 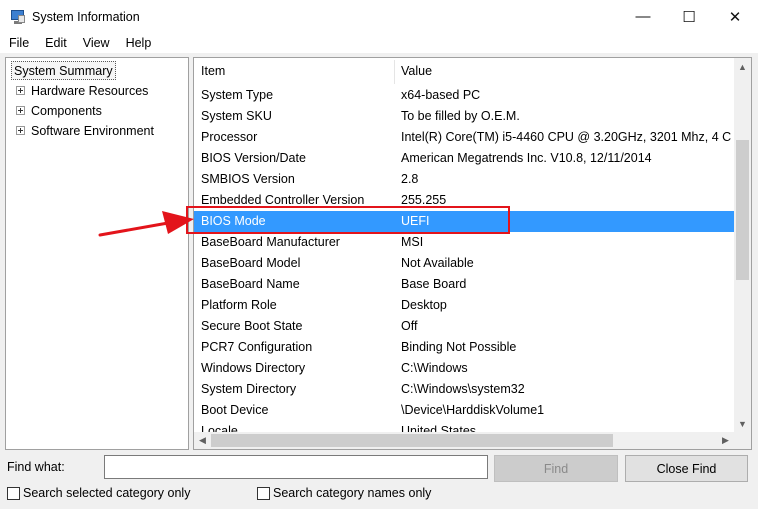 What do you see at coordinates (460, 116) in the screenshot?
I see `row-value-cell: To be filled by O.E.M.` at bounding box center [460, 116].